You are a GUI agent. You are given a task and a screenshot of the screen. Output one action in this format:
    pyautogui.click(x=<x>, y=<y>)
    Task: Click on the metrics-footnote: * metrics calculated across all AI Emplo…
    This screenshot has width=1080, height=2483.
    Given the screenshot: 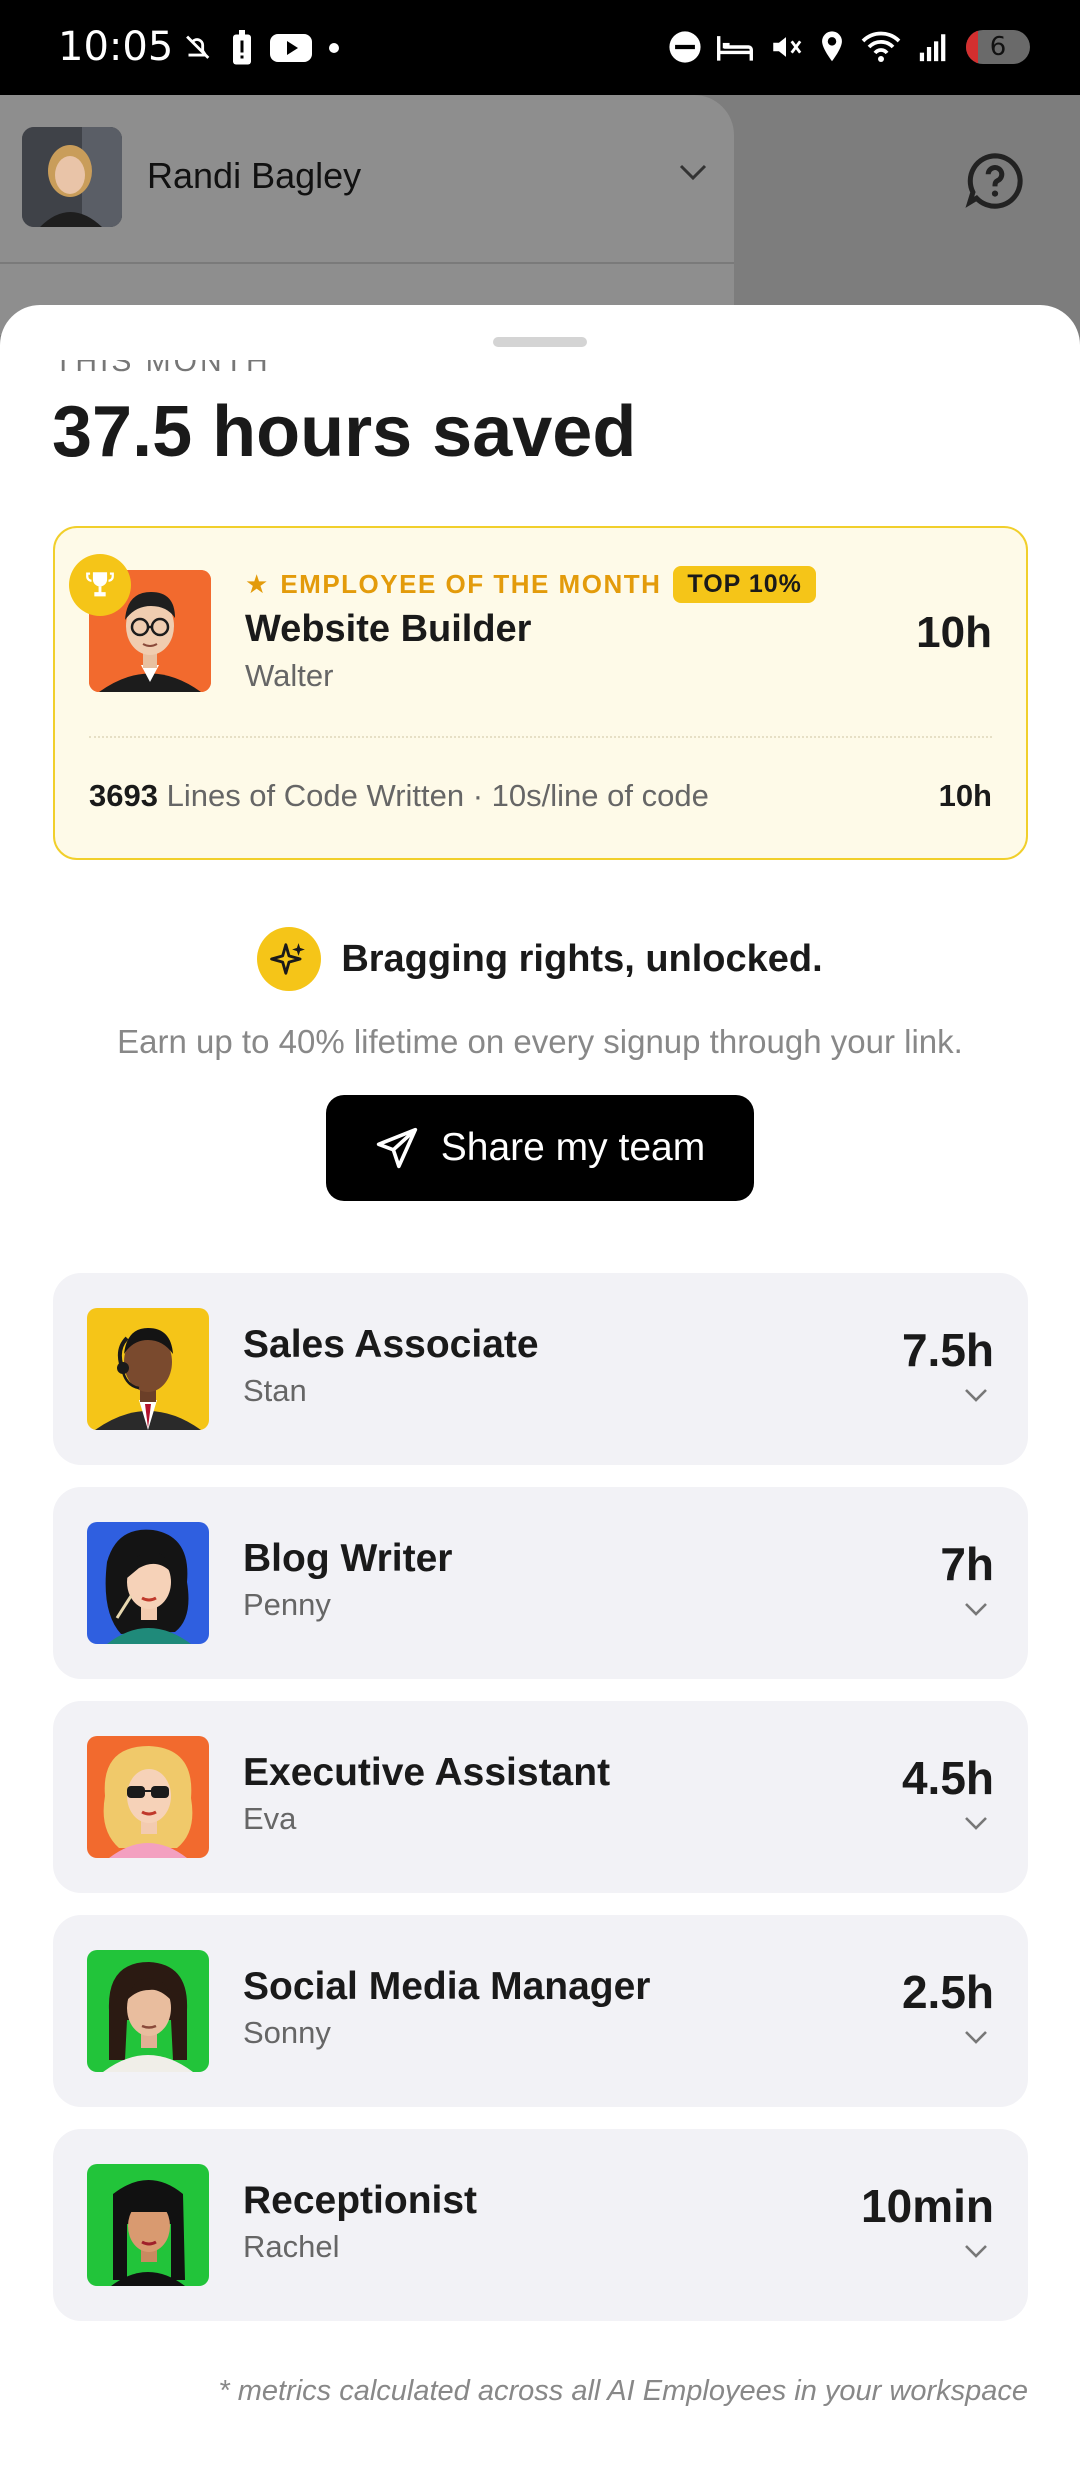 What is the action you would take?
    pyautogui.click(x=623, y=2391)
    